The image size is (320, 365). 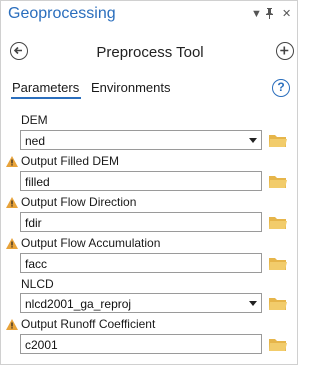 I want to click on close-icon: ✕, so click(x=286, y=14).